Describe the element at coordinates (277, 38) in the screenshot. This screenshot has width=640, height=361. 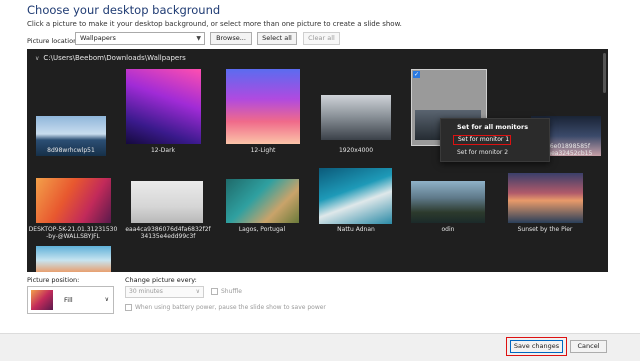
I see `select-all-button: Select all` at that location.